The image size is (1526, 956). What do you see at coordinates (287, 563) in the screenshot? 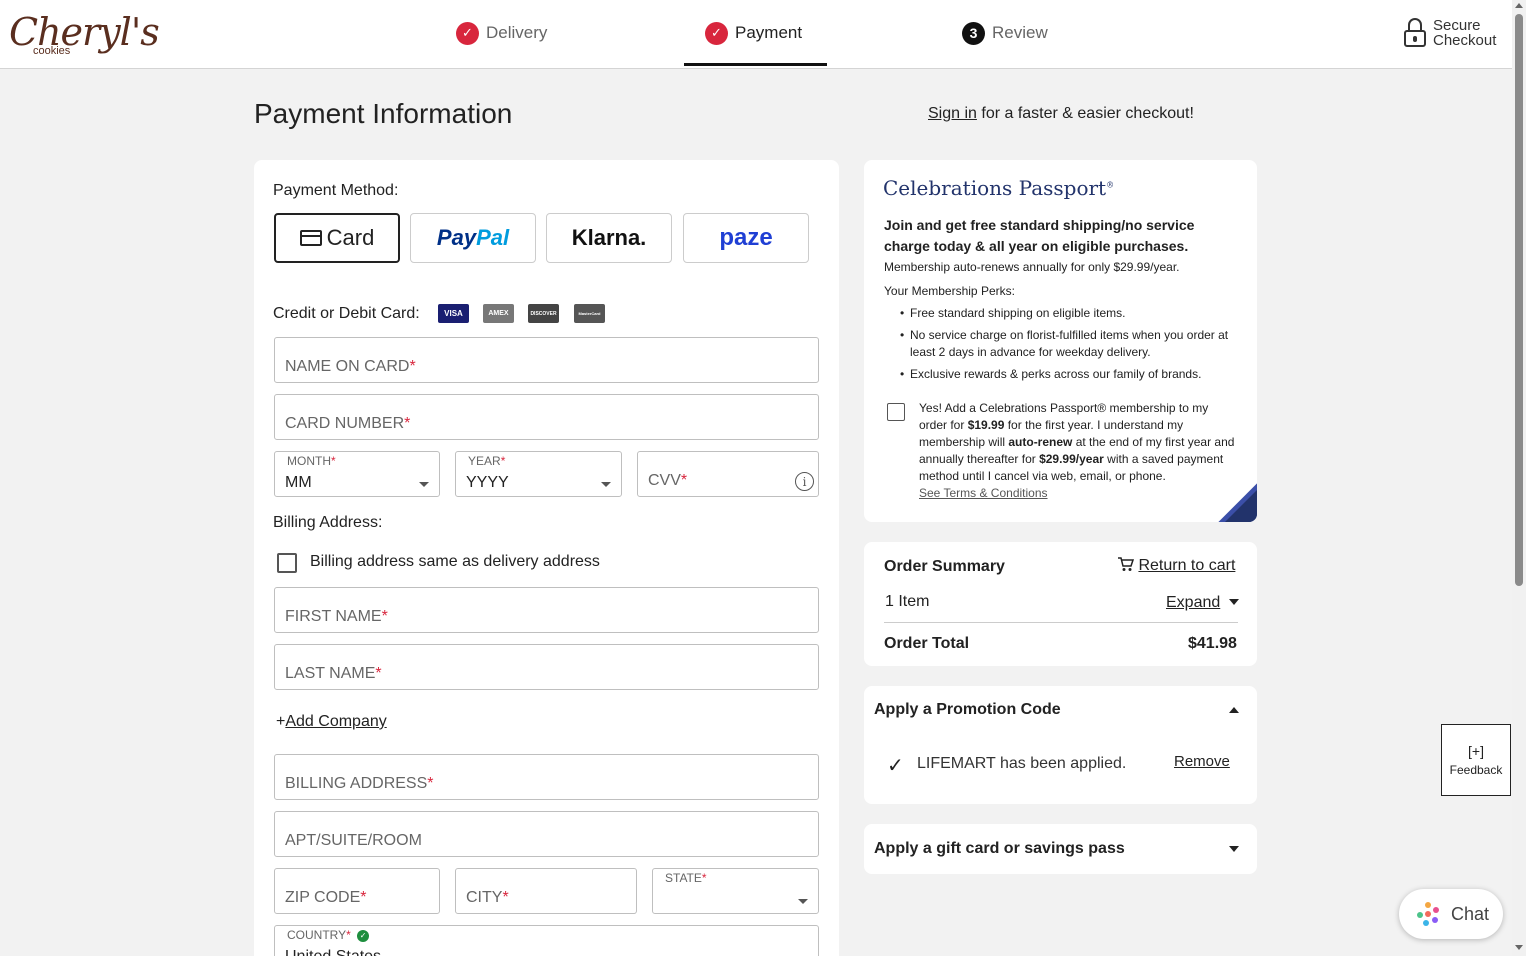
I see `same-address-checkbox` at bounding box center [287, 563].